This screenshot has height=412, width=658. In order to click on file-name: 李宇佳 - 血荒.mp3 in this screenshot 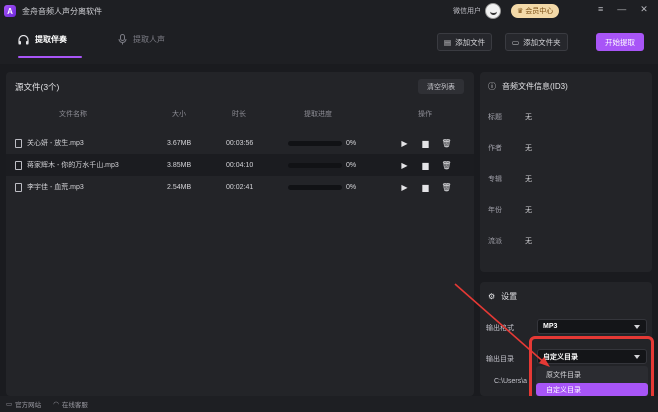, I will do `click(55, 187)`.